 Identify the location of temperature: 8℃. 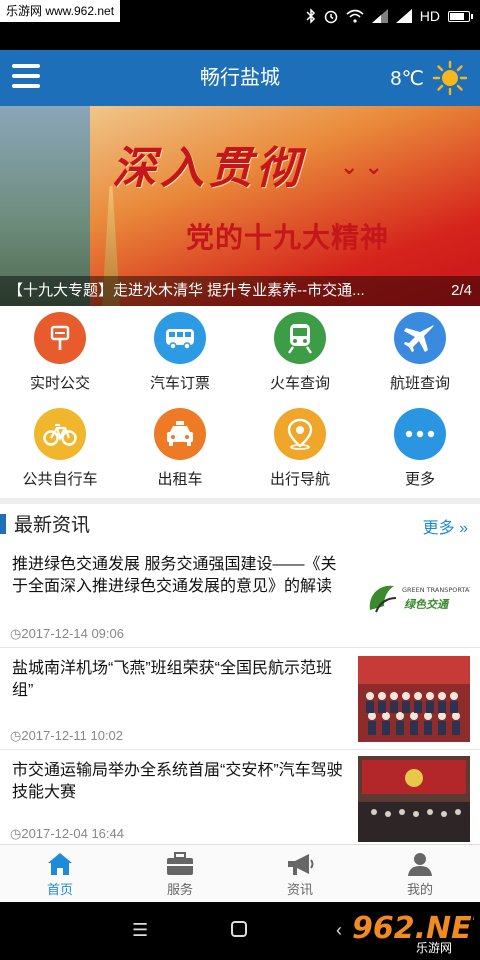
(407, 78).